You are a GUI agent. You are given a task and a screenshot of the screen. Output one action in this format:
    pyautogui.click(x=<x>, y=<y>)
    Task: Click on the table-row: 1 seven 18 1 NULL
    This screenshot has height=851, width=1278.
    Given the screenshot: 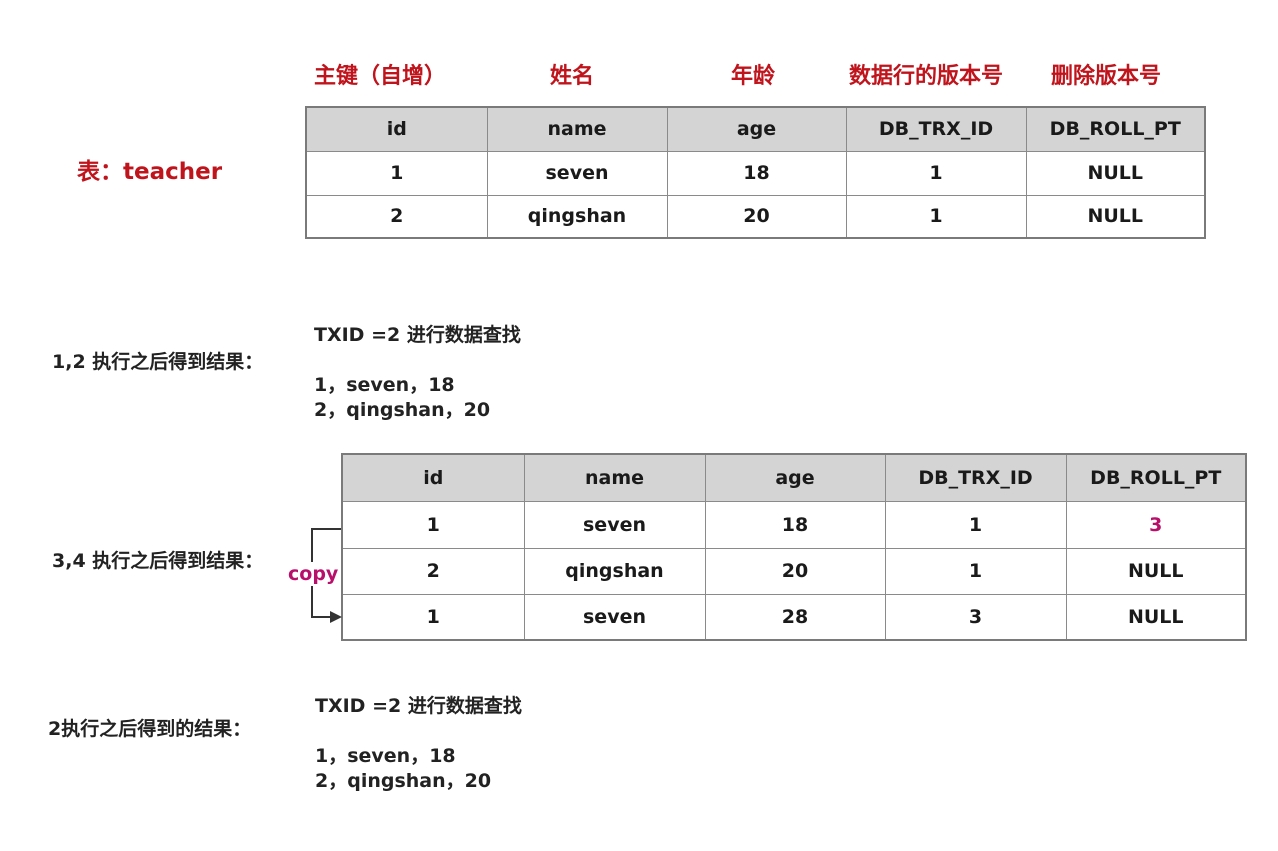 What is the action you would take?
    pyautogui.click(x=755, y=173)
    